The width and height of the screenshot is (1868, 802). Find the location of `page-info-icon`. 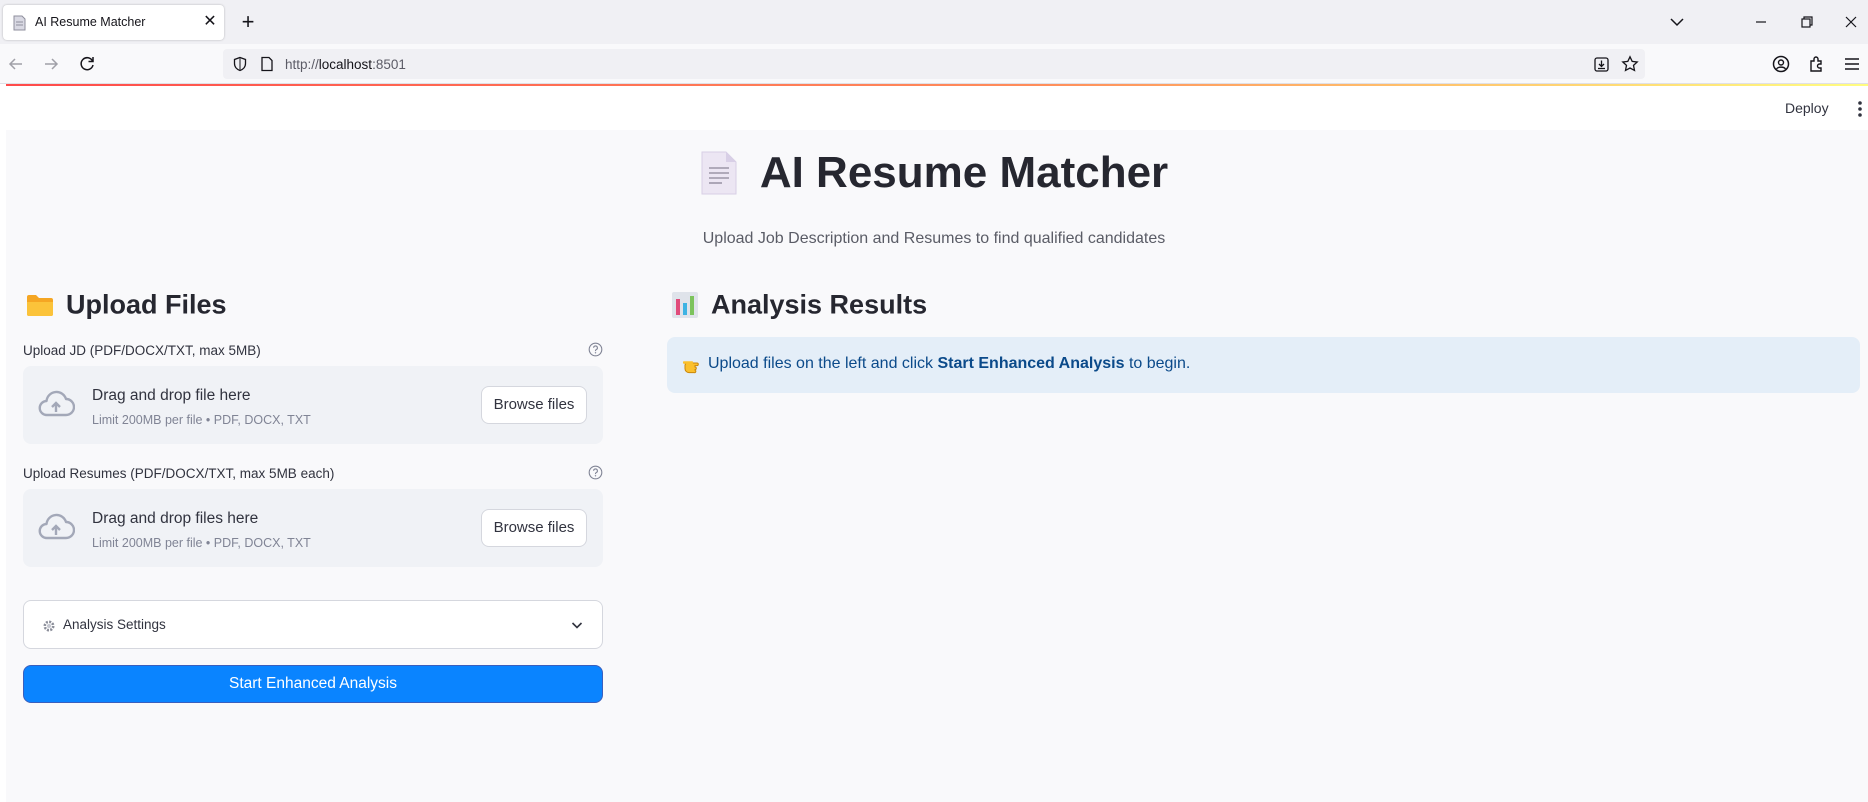

page-info-icon is located at coordinates (267, 64).